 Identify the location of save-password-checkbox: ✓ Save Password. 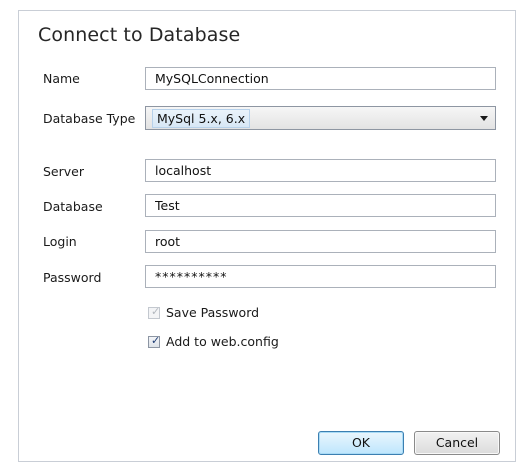
(203, 312).